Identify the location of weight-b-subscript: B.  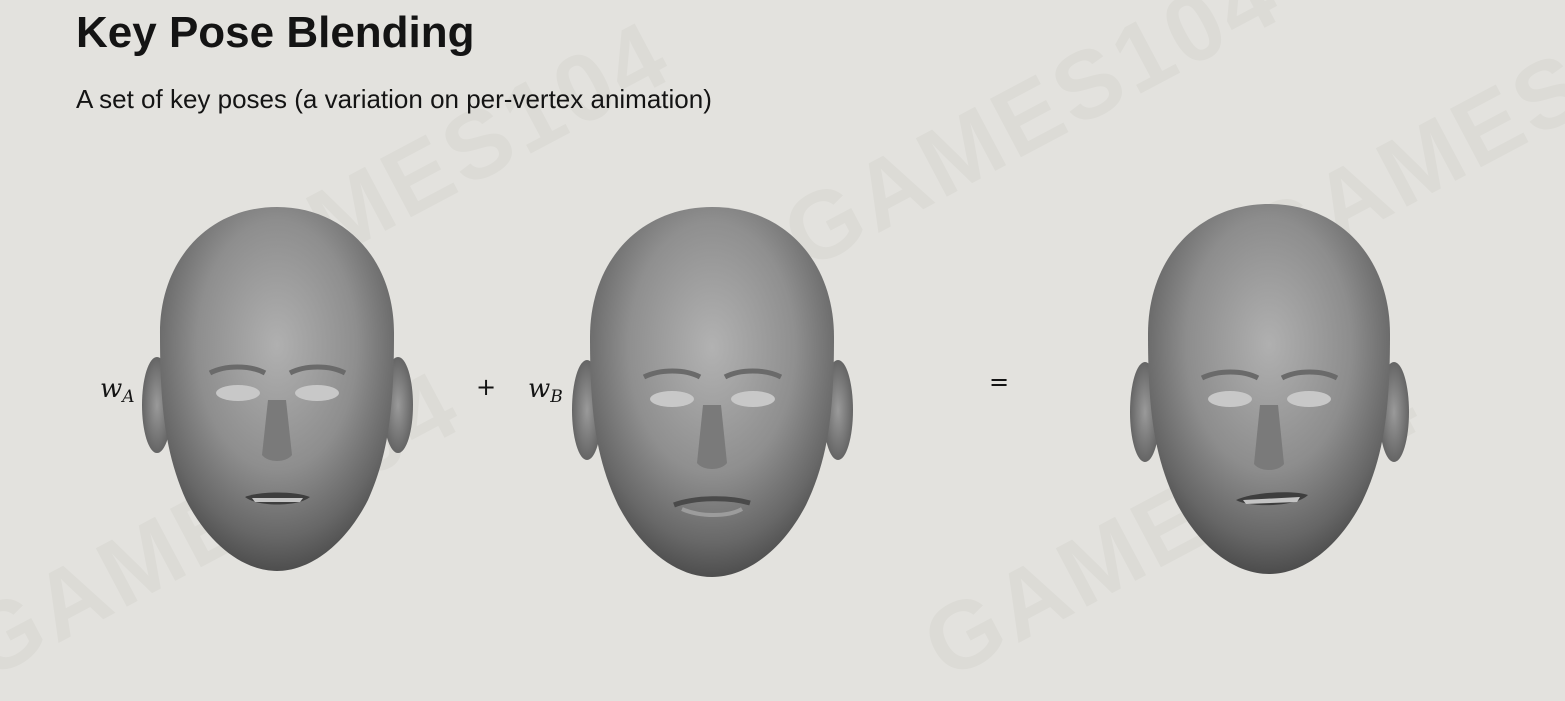
(556, 397).